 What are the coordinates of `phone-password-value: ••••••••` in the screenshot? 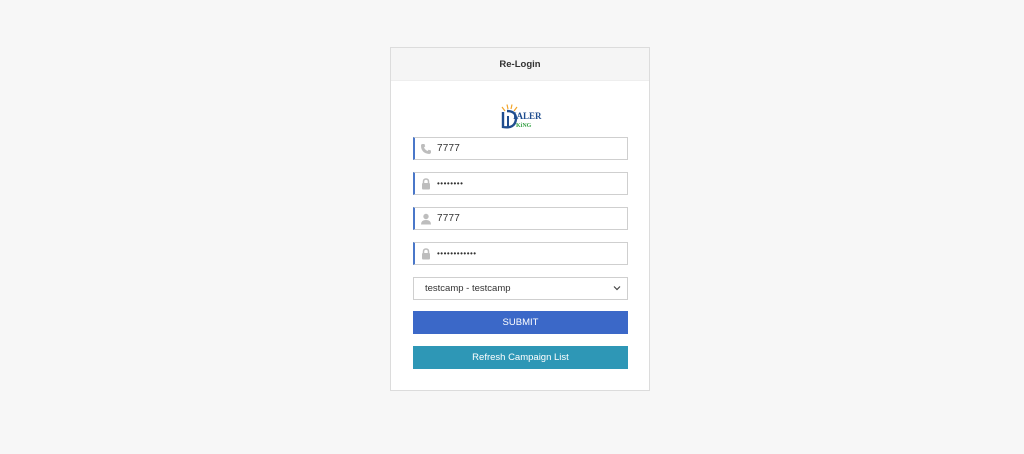 It's located at (450, 183).